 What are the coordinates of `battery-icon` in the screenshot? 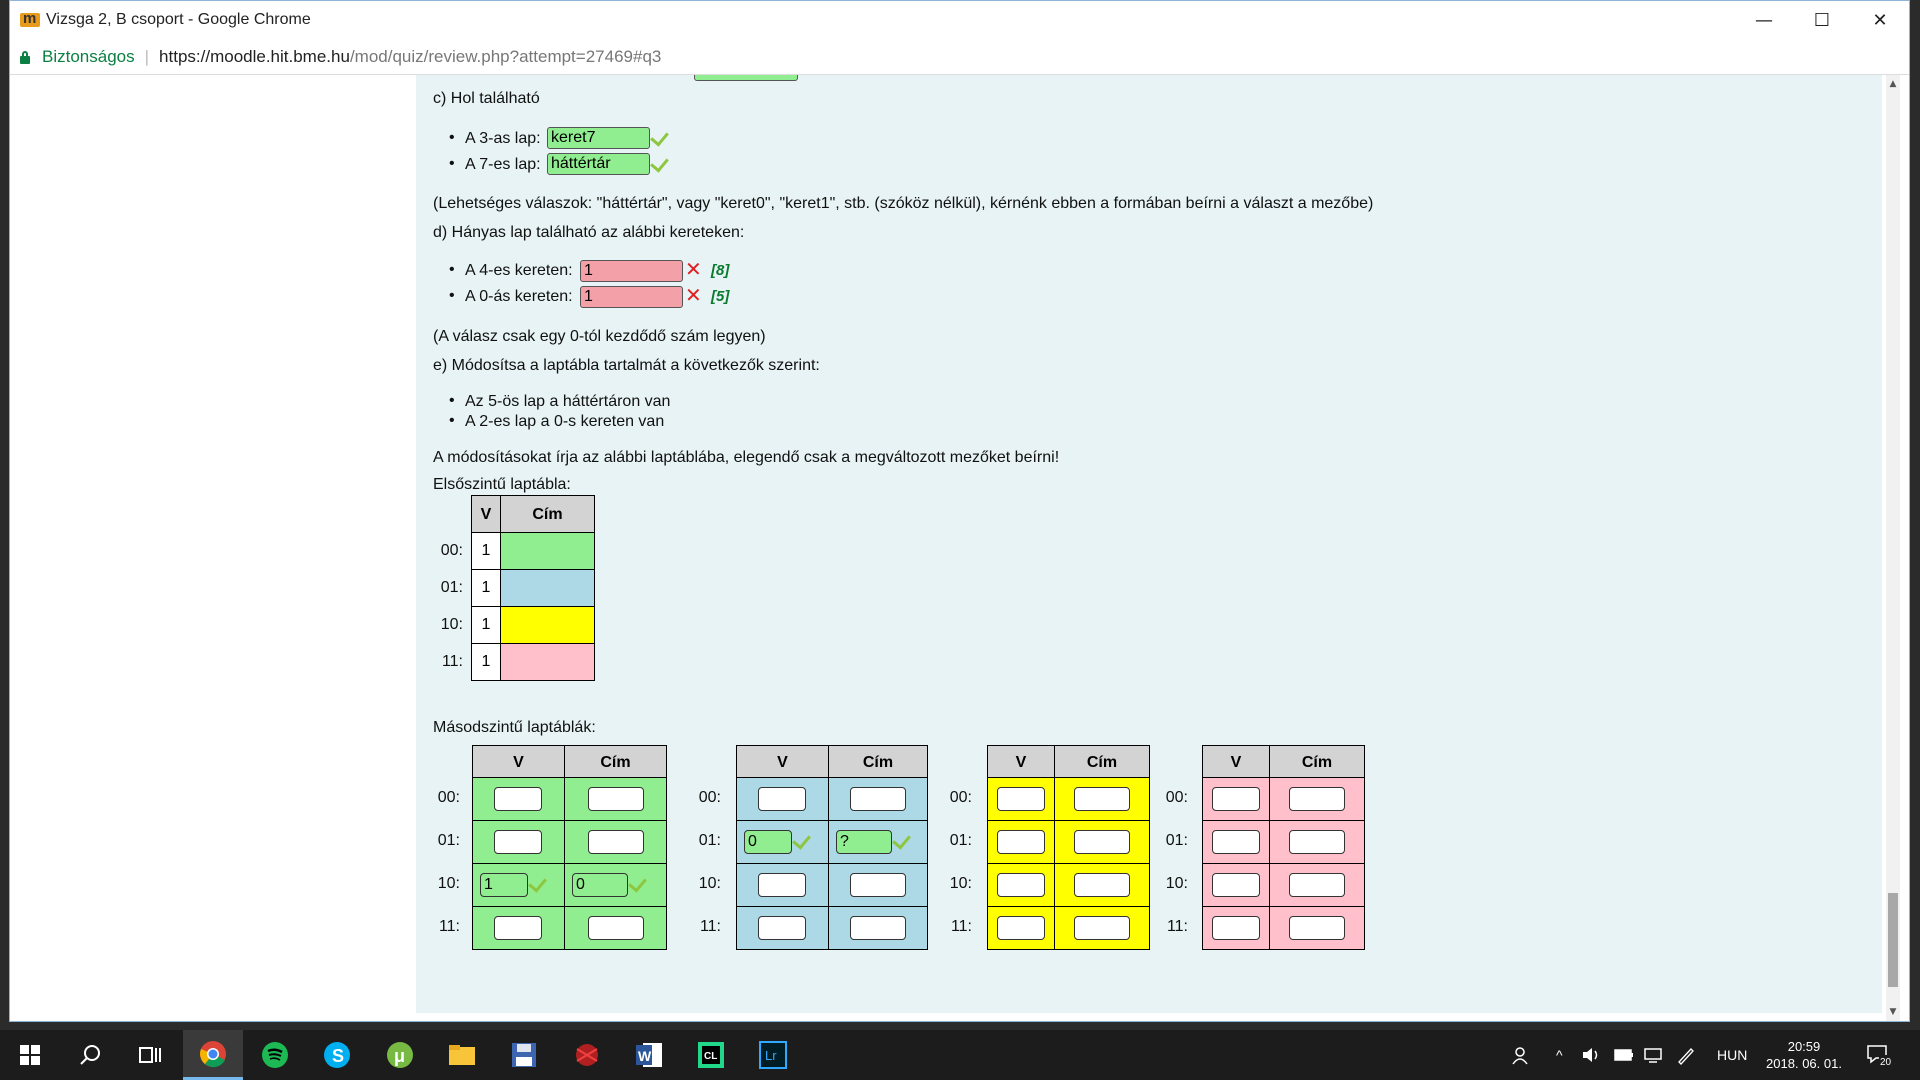 It's located at (1624, 1055).